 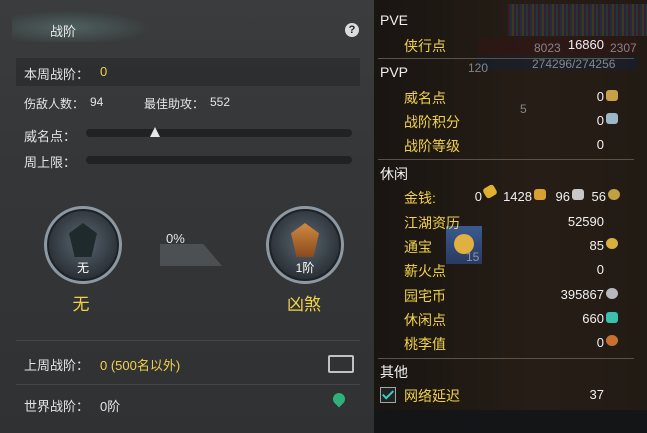 I want to click on copper-ingot-icon, so click(x=578, y=194).